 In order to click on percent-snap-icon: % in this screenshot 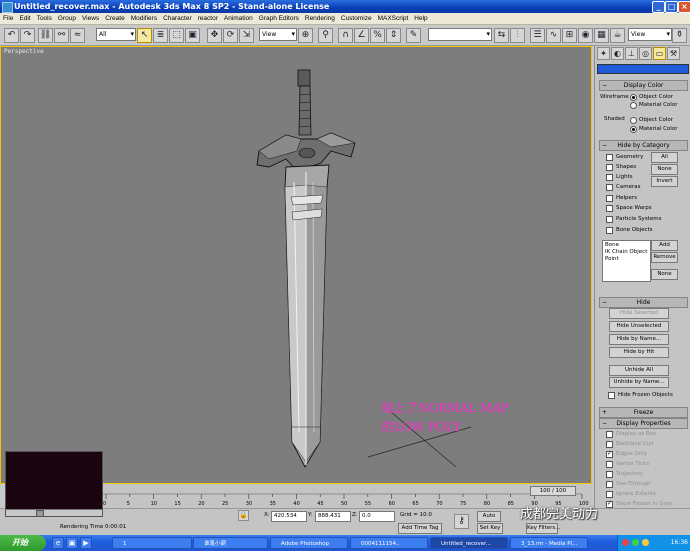, I will do `click(377, 35)`.